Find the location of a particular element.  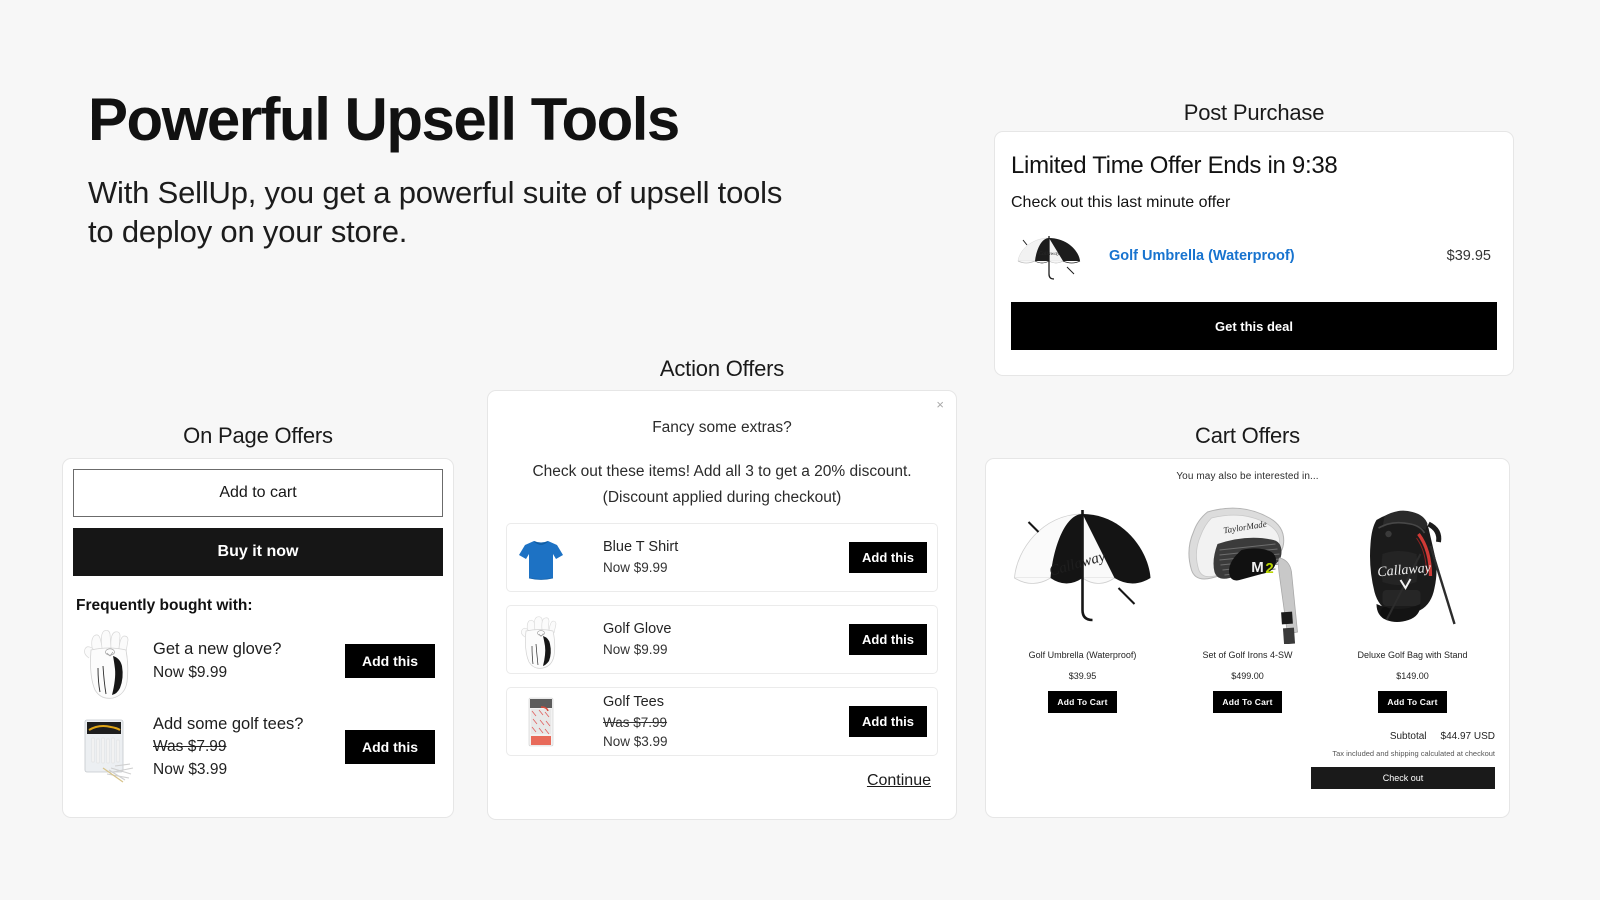

item-title: Get a new glove? is located at coordinates (217, 649).